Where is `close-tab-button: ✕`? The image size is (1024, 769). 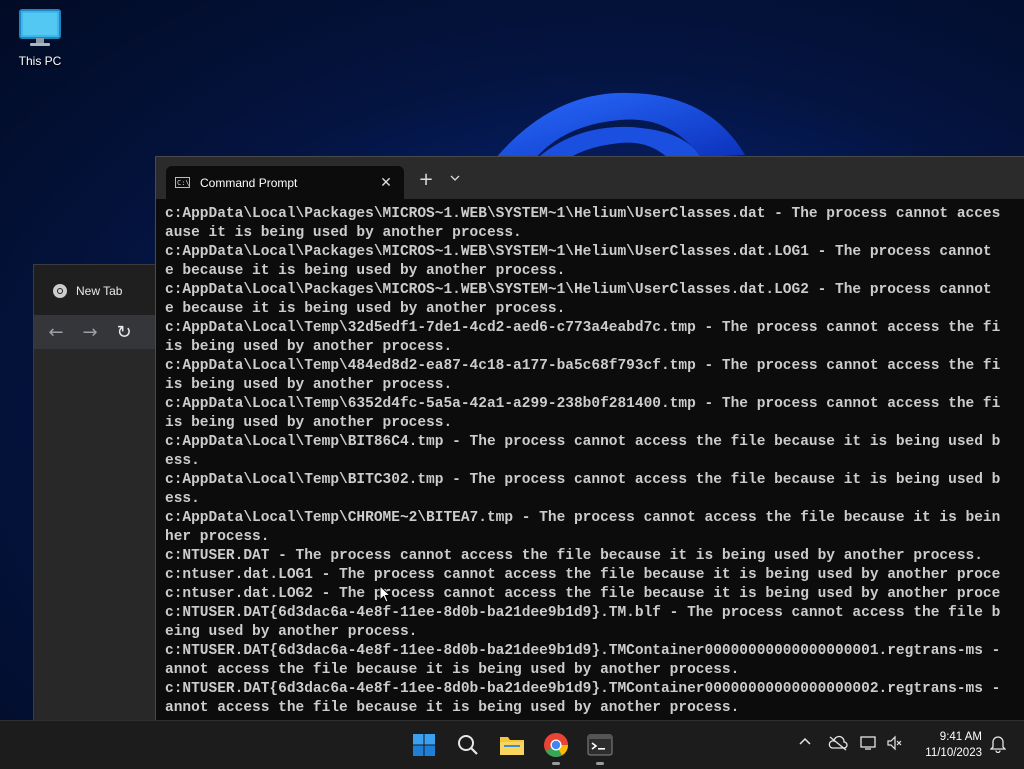 close-tab-button: ✕ is located at coordinates (386, 183).